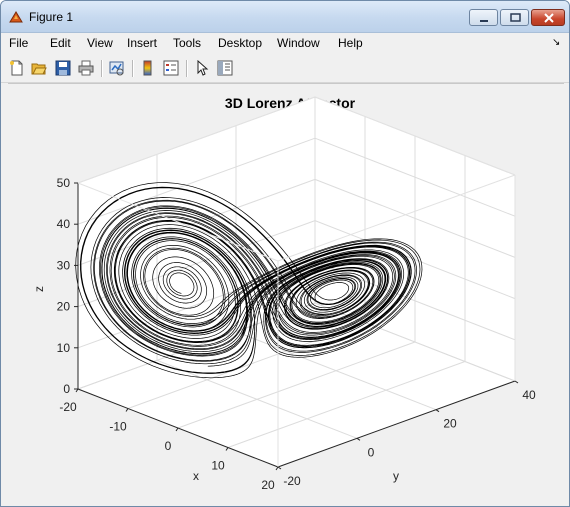  What do you see at coordinates (187, 43) in the screenshot?
I see `menu-tools: Tools` at bounding box center [187, 43].